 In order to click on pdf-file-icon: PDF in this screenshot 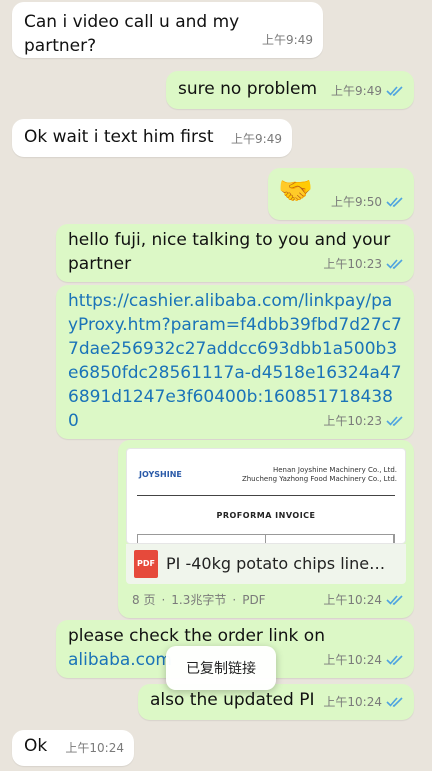, I will do `click(146, 564)`.